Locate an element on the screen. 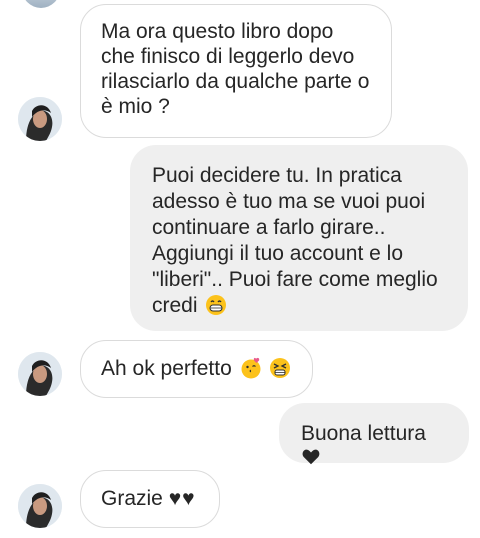 The height and width of the screenshot is (538, 480). message-bubble-sent: Buona lettura is located at coordinates (374, 434).